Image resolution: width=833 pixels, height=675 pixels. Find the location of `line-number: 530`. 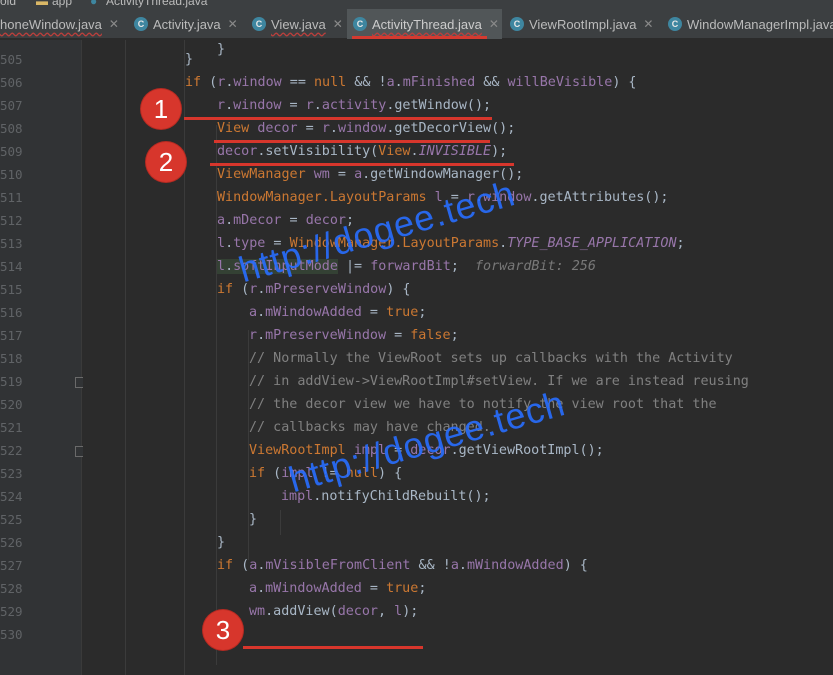

line-number: 530 is located at coordinates (11, 634).